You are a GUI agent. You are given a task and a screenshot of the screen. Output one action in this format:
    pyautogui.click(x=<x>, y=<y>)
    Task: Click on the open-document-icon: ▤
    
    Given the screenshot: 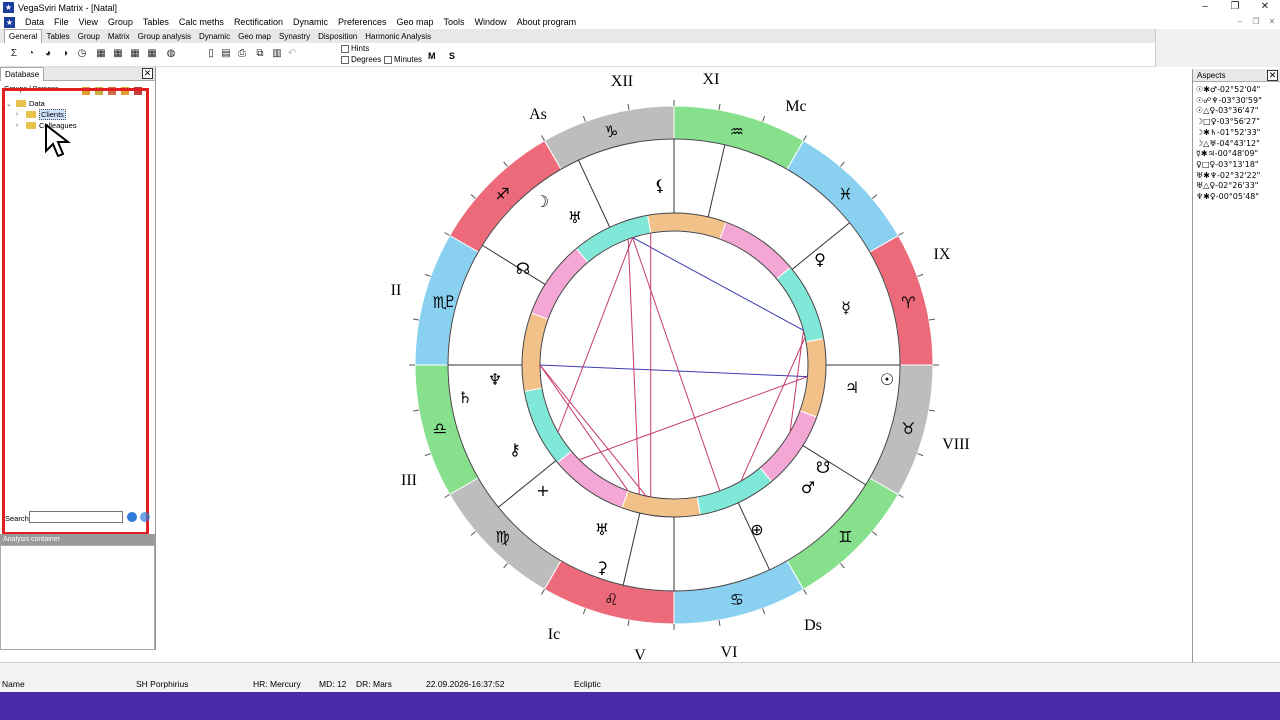 What is the action you would take?
    pyautogui.click(x=226, y=54)
    